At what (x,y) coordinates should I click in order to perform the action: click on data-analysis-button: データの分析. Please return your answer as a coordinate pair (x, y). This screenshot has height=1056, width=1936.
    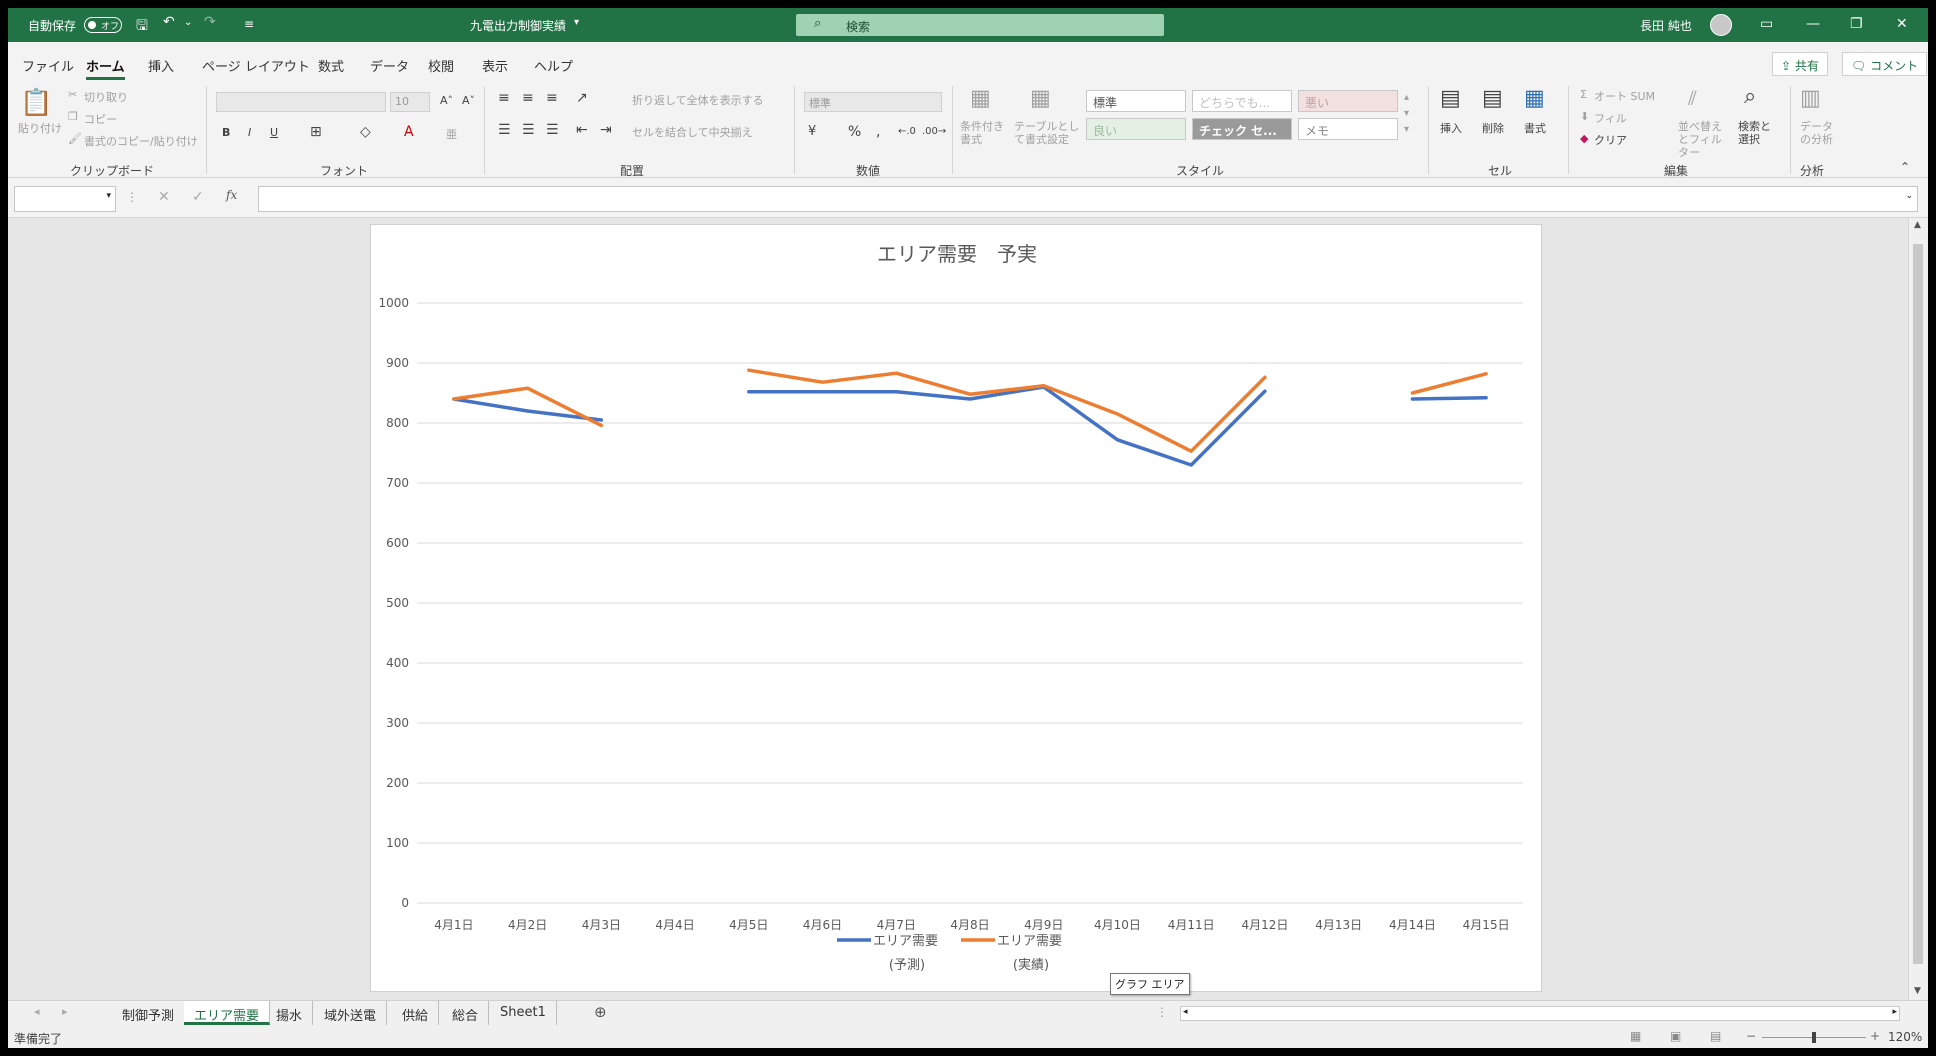
    Looking at the image, I should click on (1818, 133).